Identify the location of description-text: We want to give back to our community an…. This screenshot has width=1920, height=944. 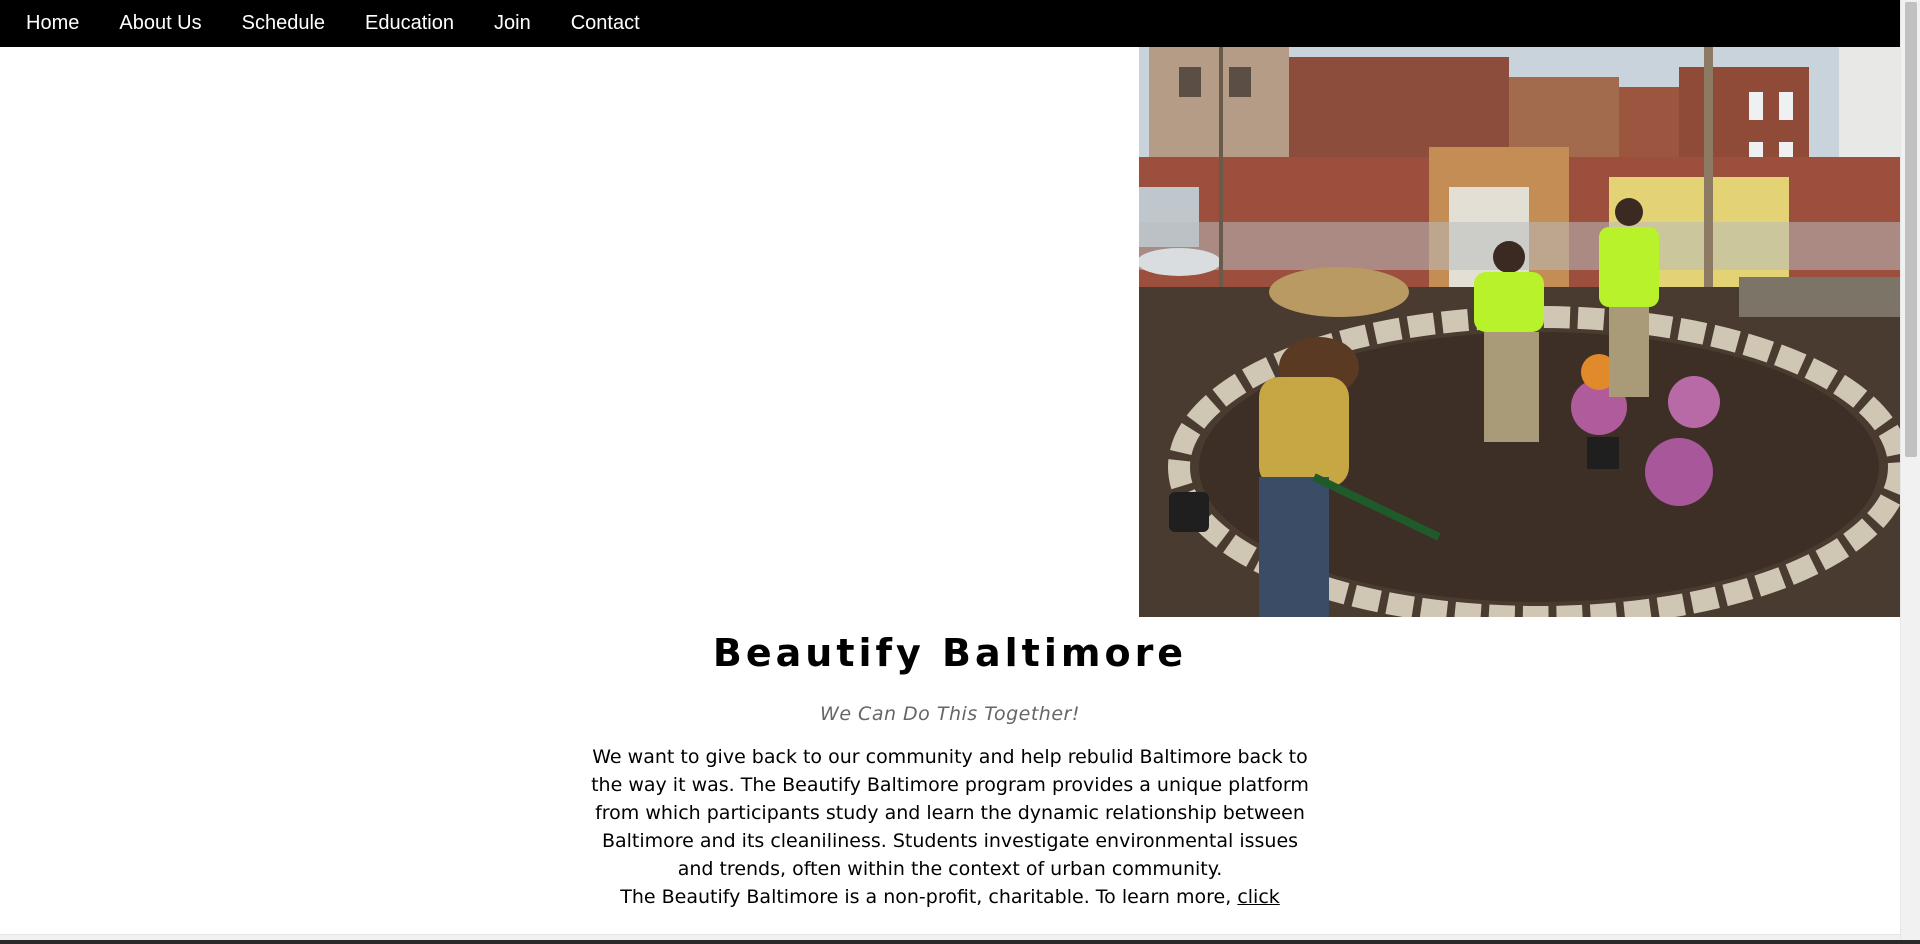
(950, 813).